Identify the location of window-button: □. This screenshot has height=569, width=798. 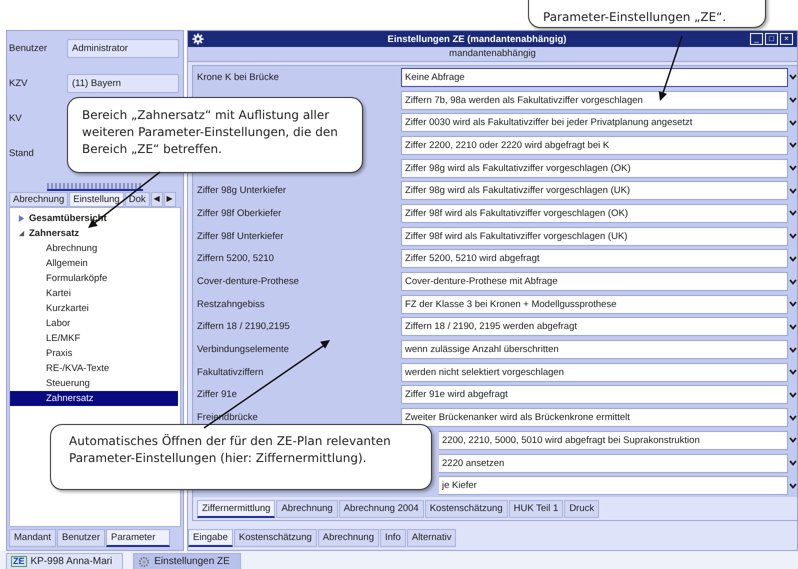
(771, 39).